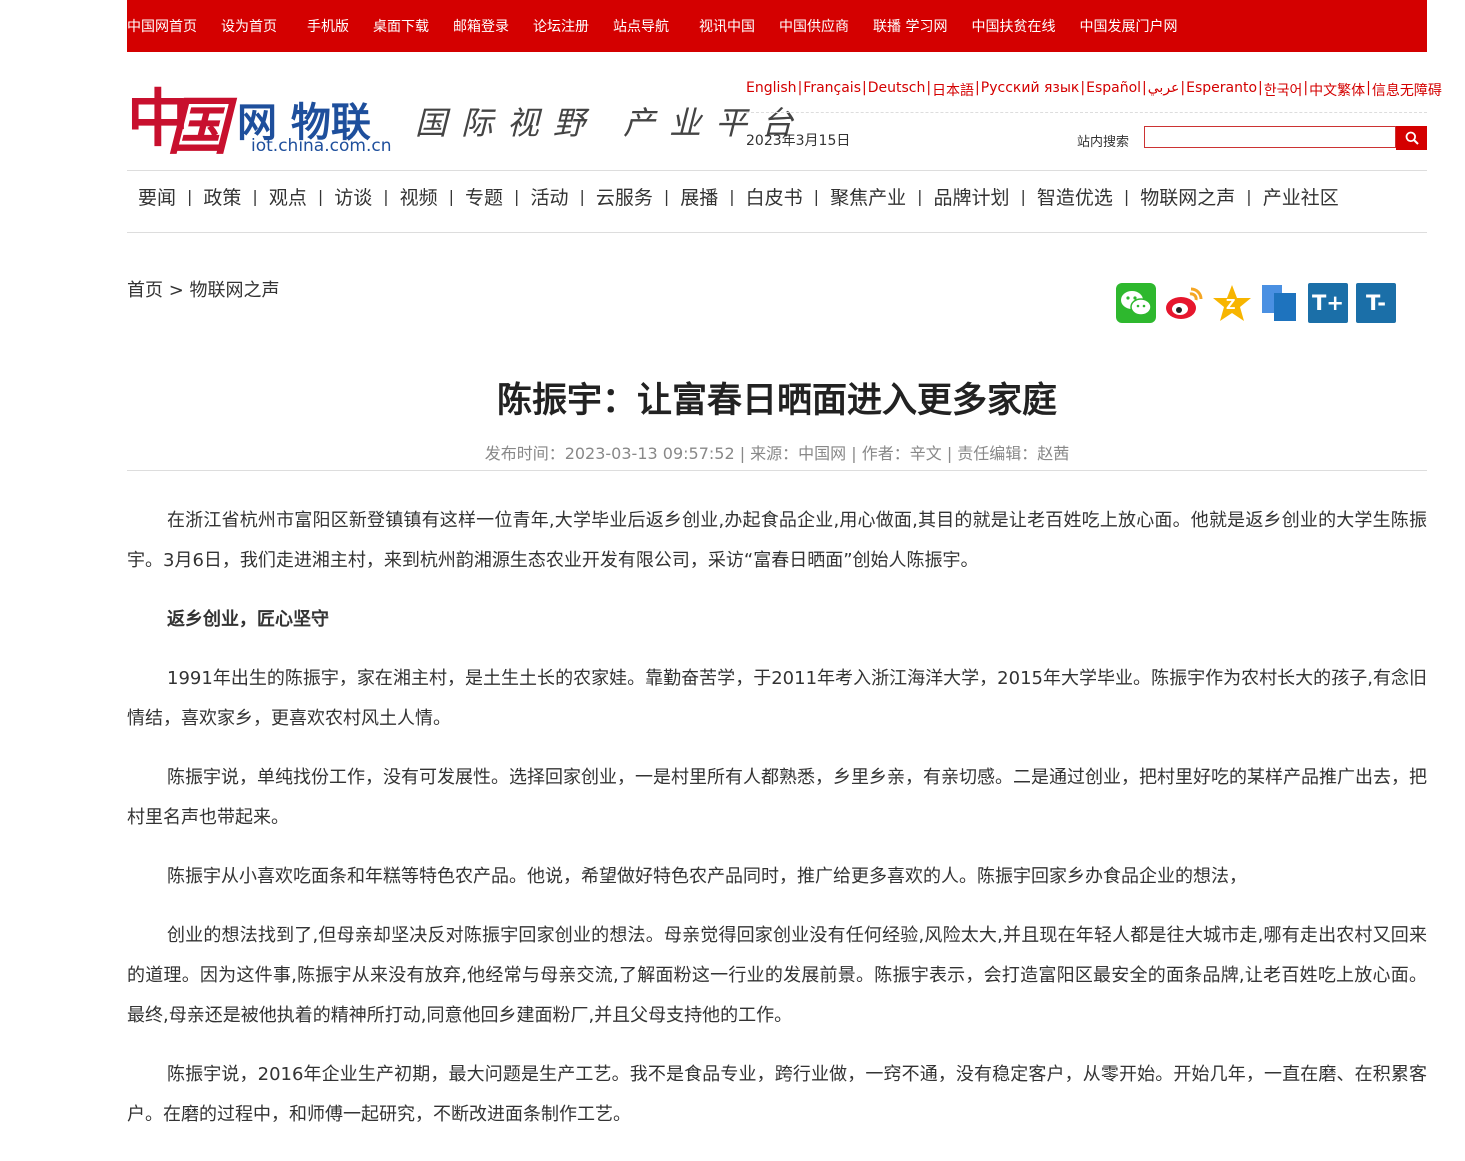 This screenshot has width=1465, height=1161. I want to click on nav-item: 访谈, so click(353, 196).